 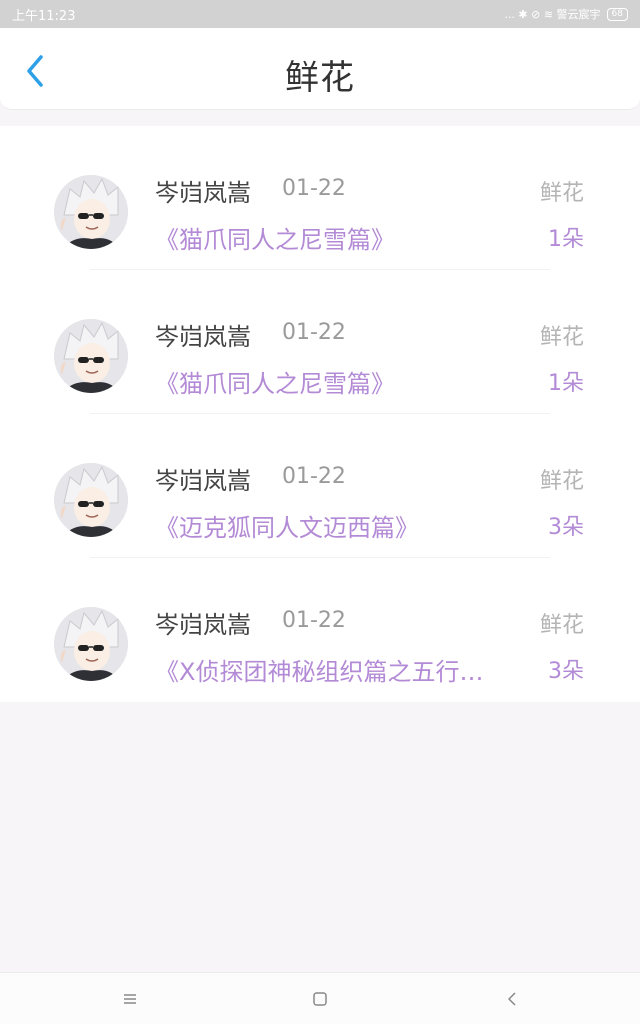 I want to click on list-item: 岑岿岚嵩 01-22 《X侦探团神秘组织篇之五行… 鲜花 3朵, so click(x=320, y=630).